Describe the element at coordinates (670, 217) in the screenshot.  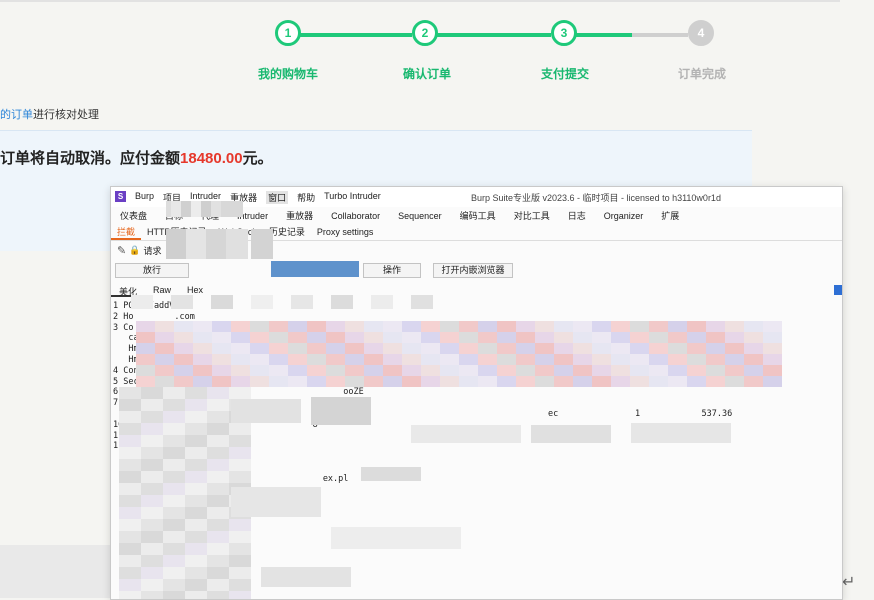
I see `tab-extensions: 扩展` at that location.